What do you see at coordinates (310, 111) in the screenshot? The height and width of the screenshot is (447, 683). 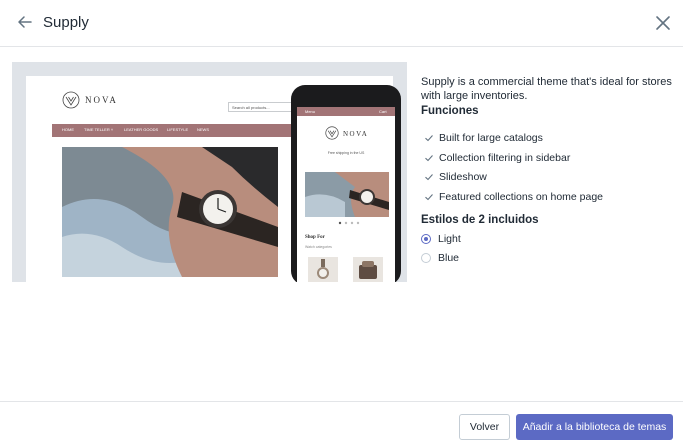 I see `mobile-menu-label: Menu` at bounding box center [310, 111].